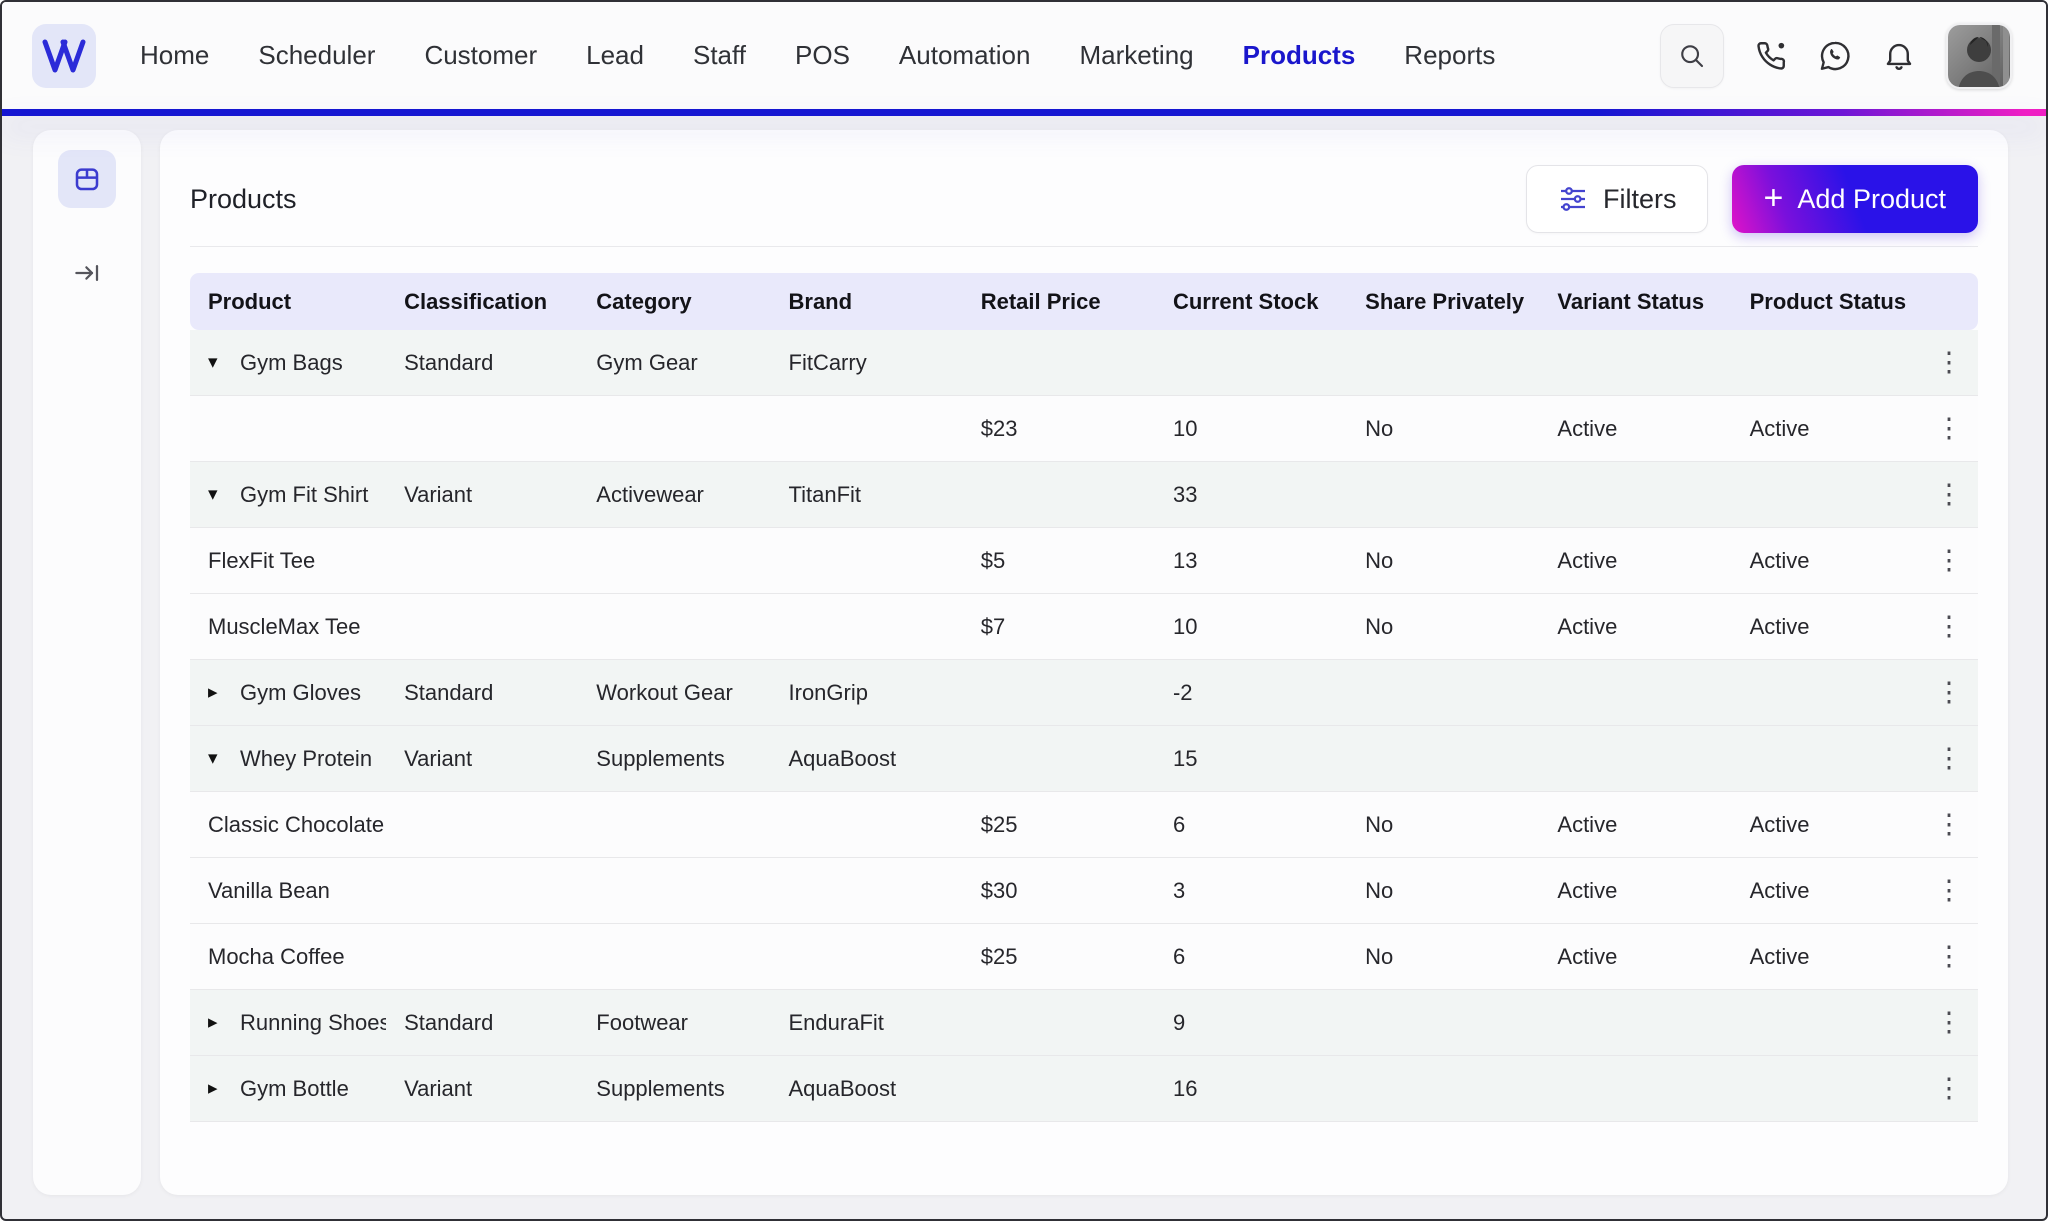 The width and height of the screenshot is (2048, 1221). I want to click on cell-current-stock: 9, so click(1179, 1022).